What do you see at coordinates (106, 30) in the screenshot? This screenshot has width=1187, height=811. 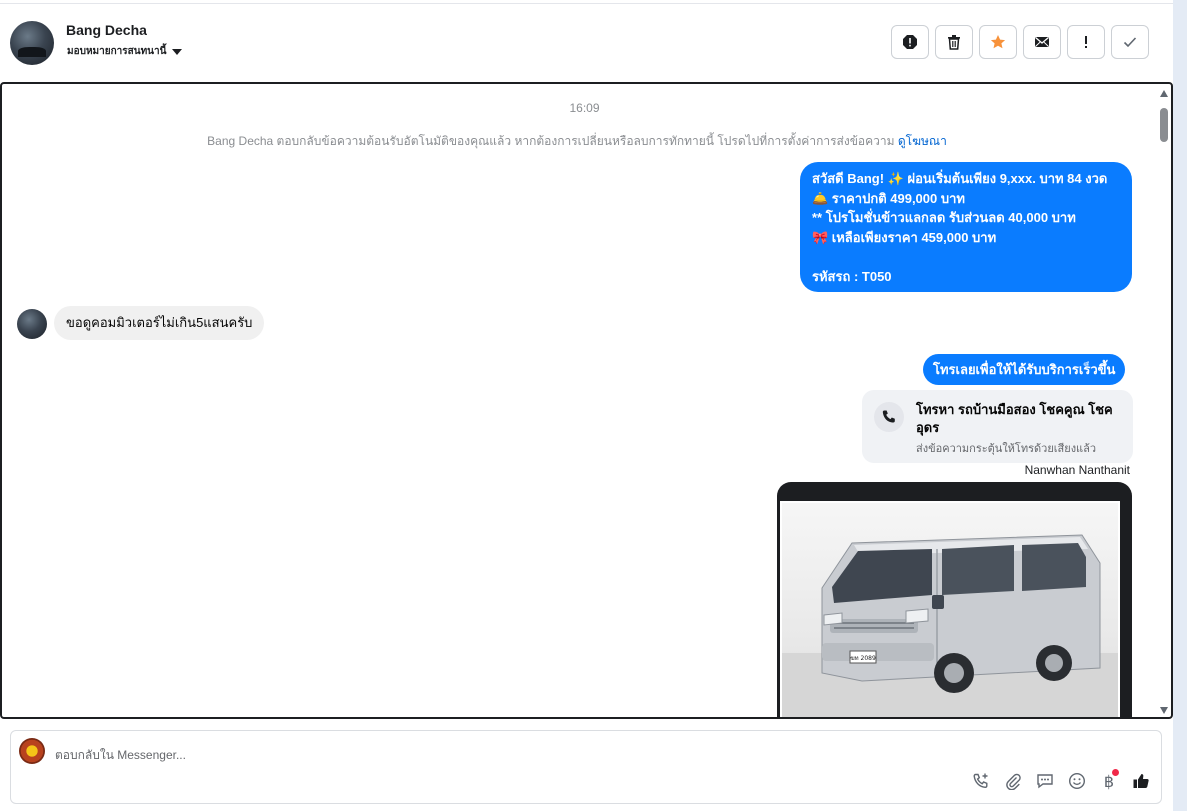 I see `contact-name: Bang Decha` at bounding box center [106, 30].